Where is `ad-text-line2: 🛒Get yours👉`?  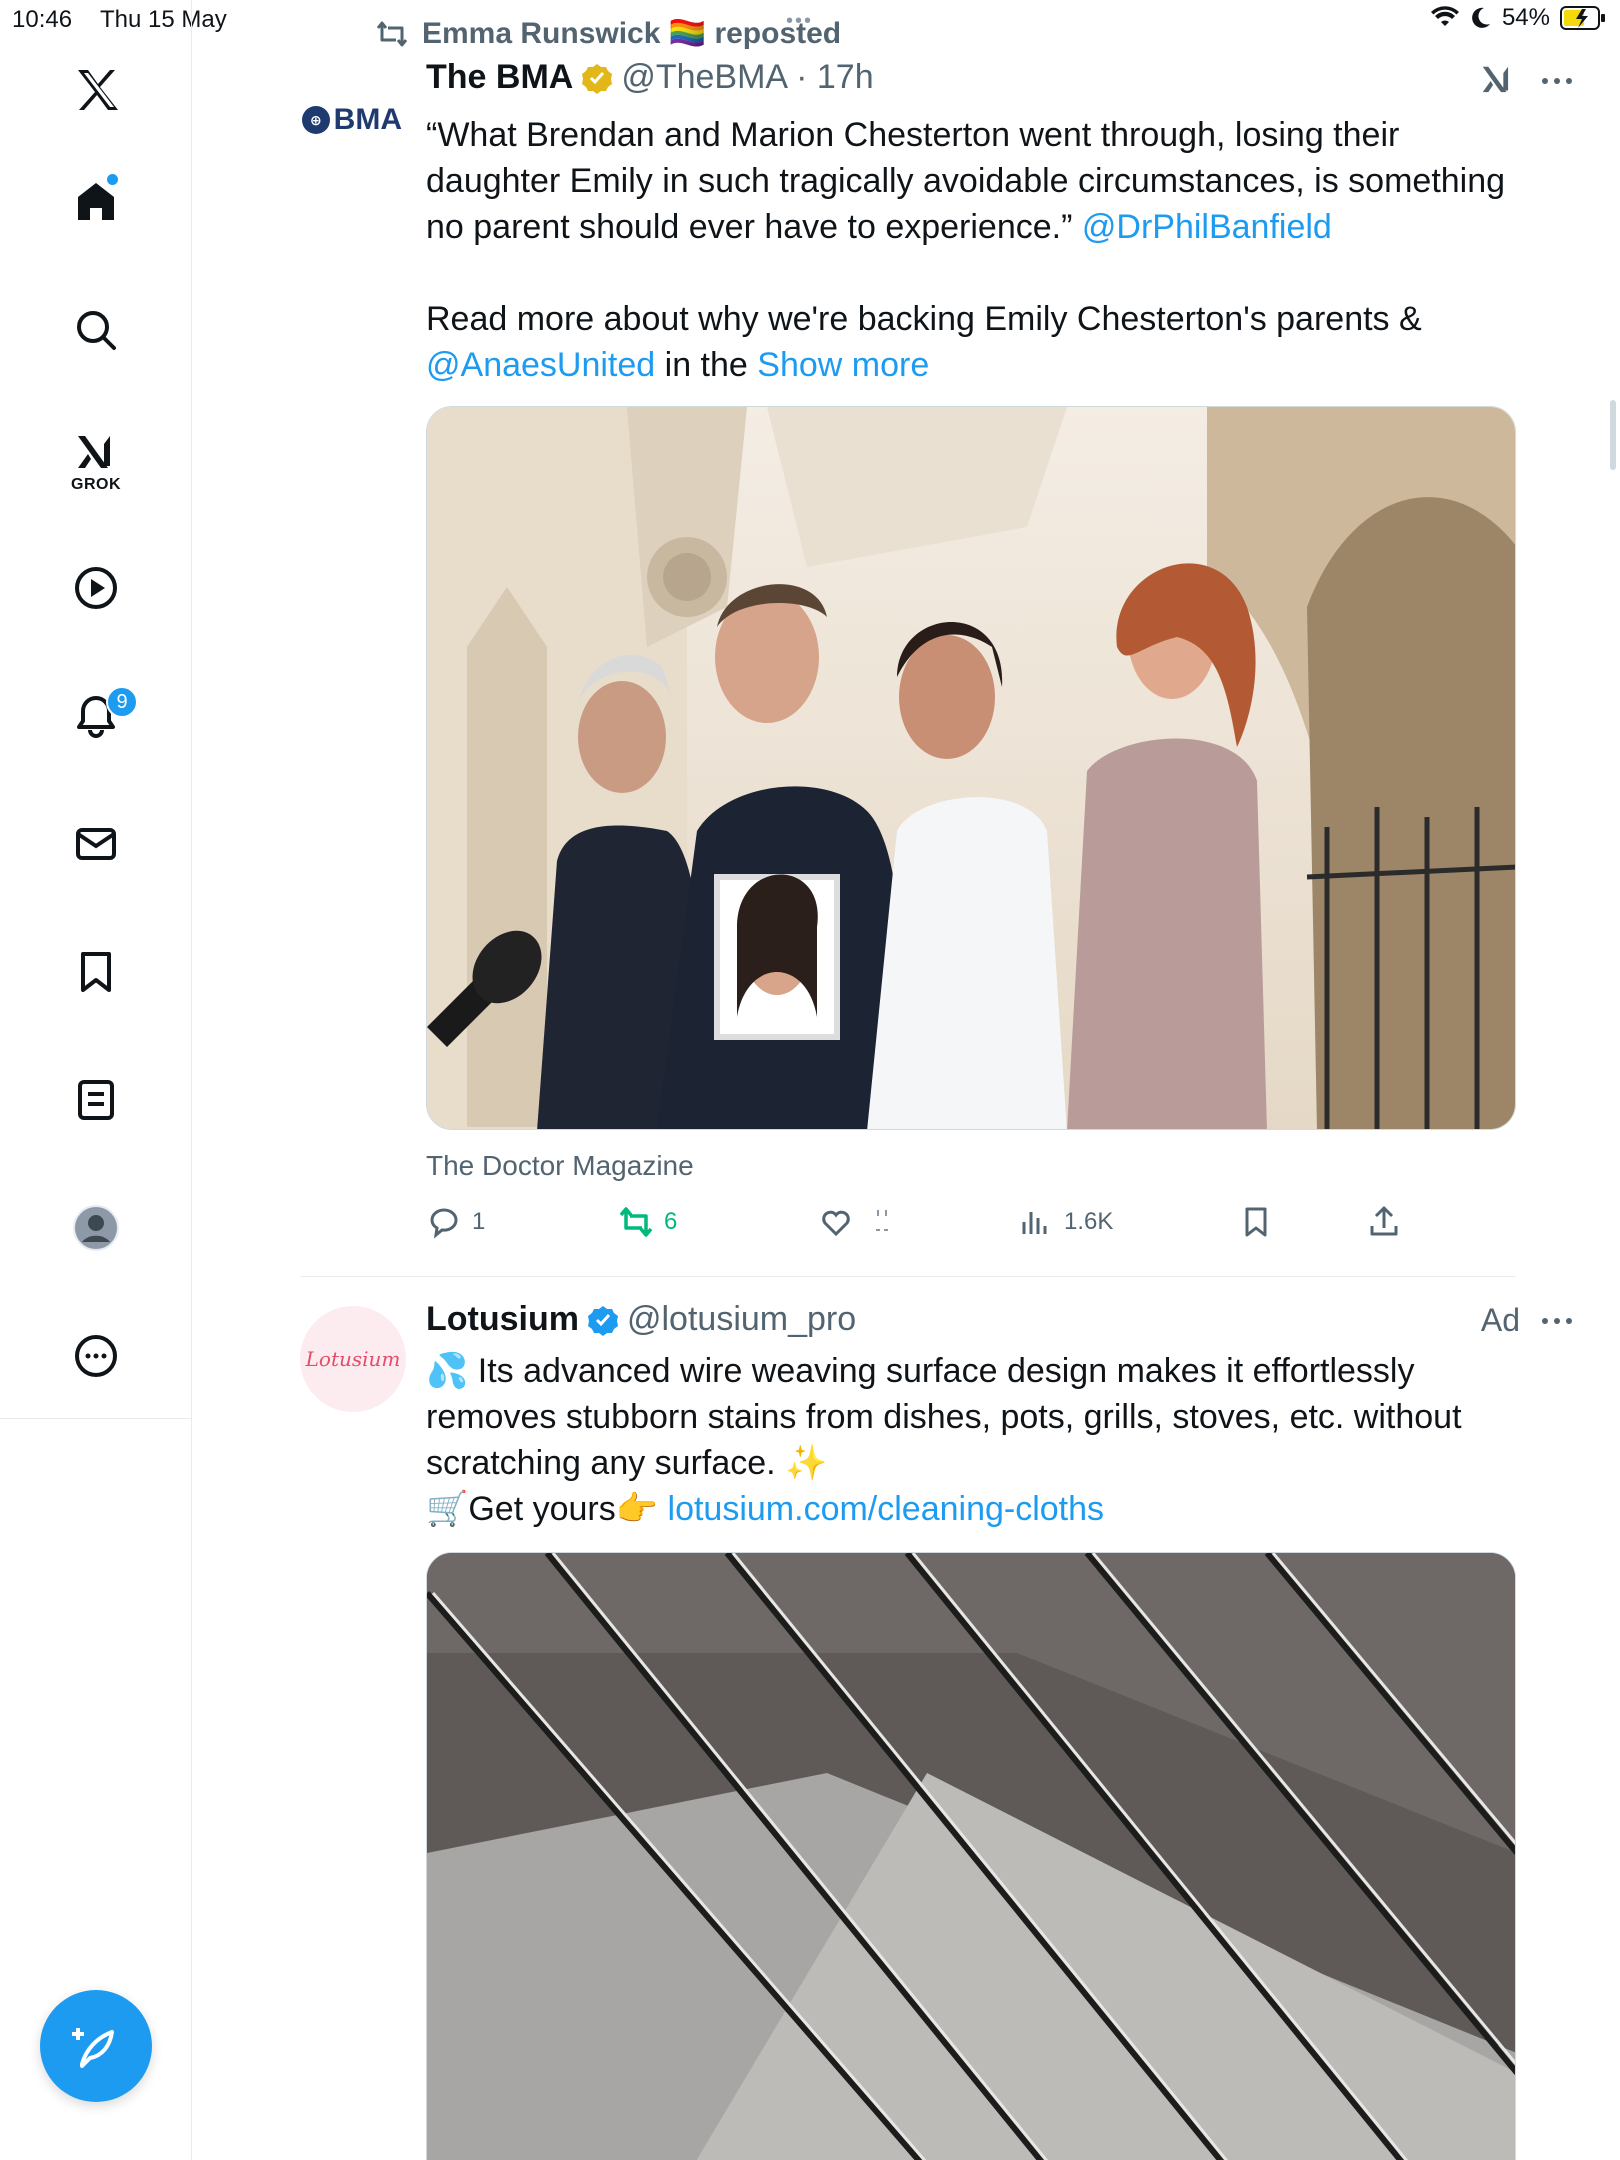 ad-text-line2: 🛒Get yours👉 is located at coordinates (547, 1509).